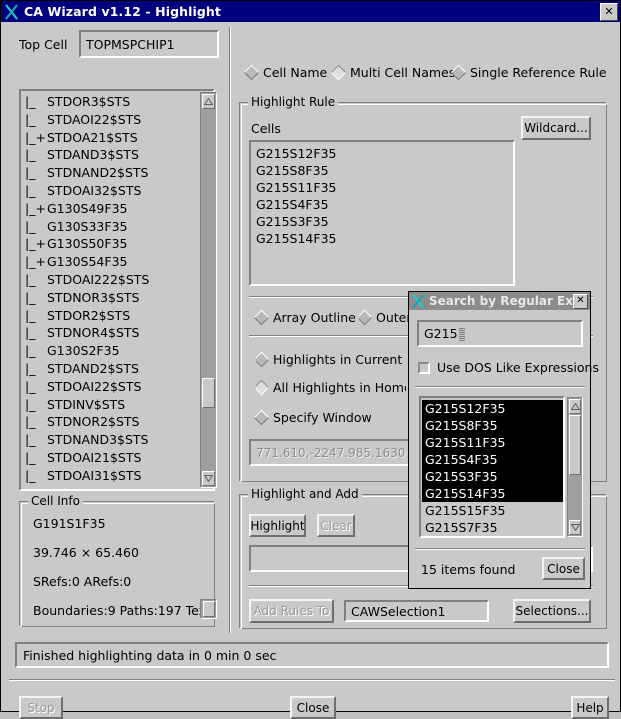  What do you see at coordinates (383, 204) in the screenshot?
I see `cells-list-item: G215S4F35` at bounding box center [383, 204].